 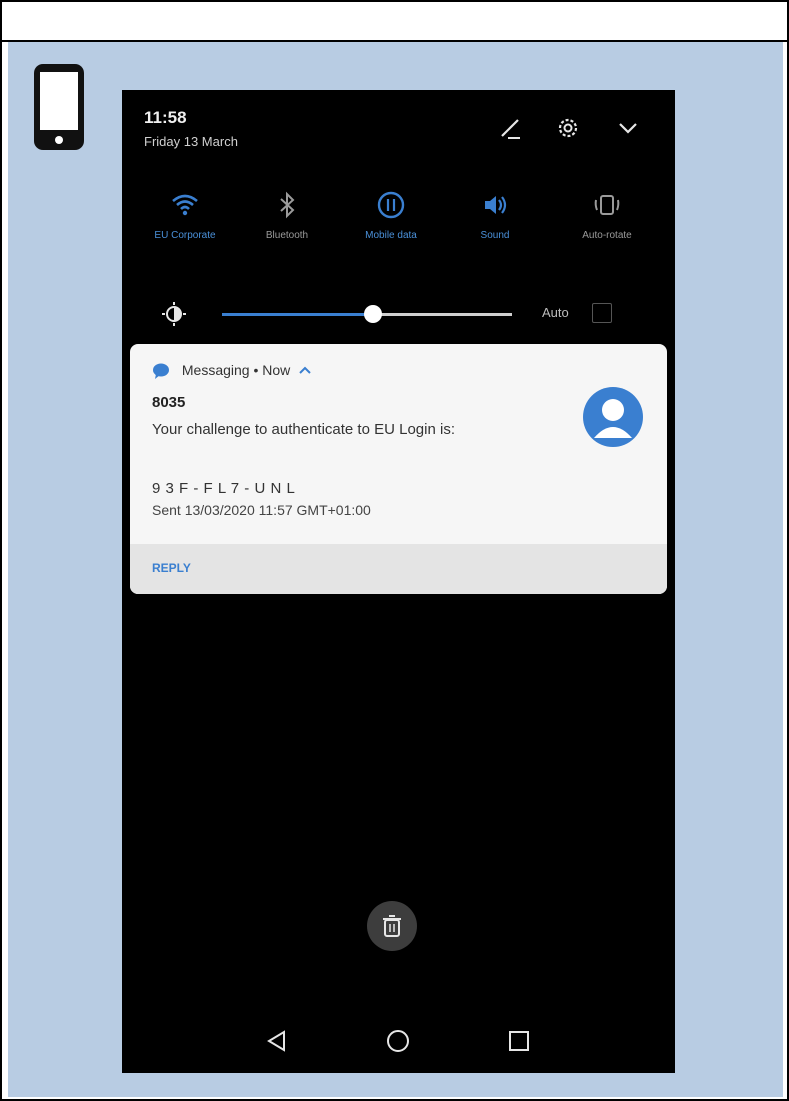 I want to click on clear-notifications-button, so click(x=392, y=926).